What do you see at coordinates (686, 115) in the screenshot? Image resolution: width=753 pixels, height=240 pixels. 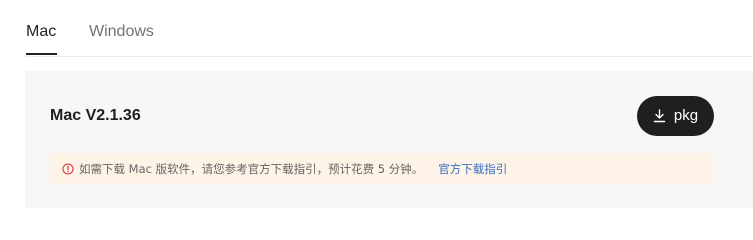 I see `pkg-button-label: pkg` at bounding box center [686, 115].